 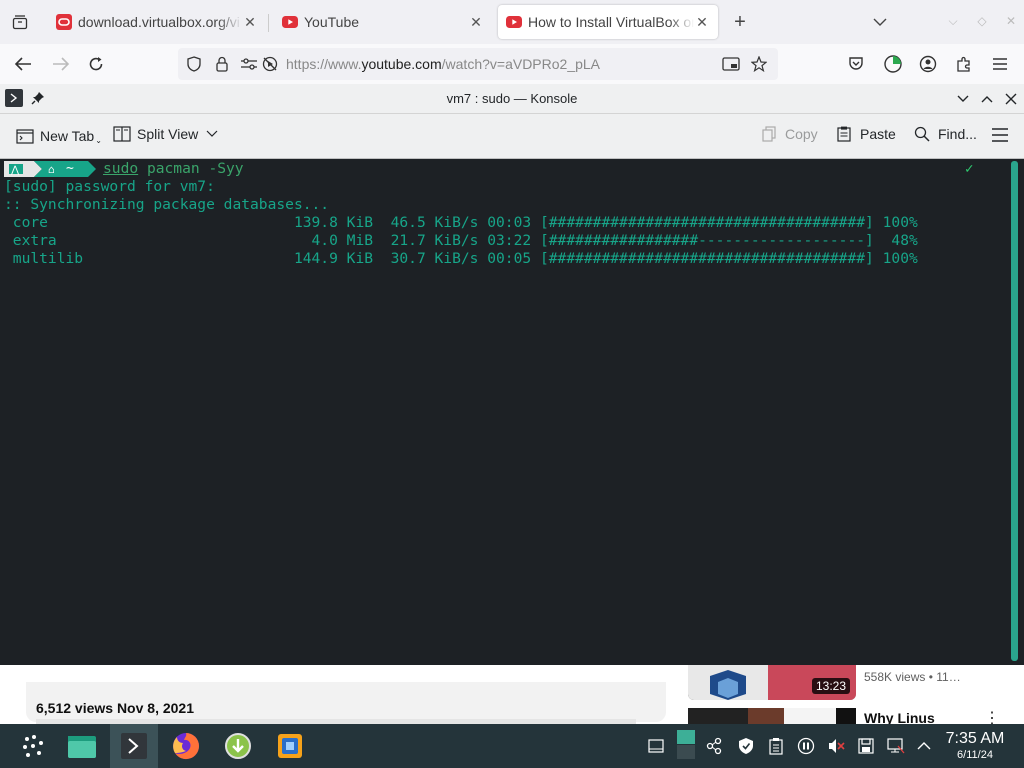 I want to click on kde-connect-icon, so click(x=714, y=746).